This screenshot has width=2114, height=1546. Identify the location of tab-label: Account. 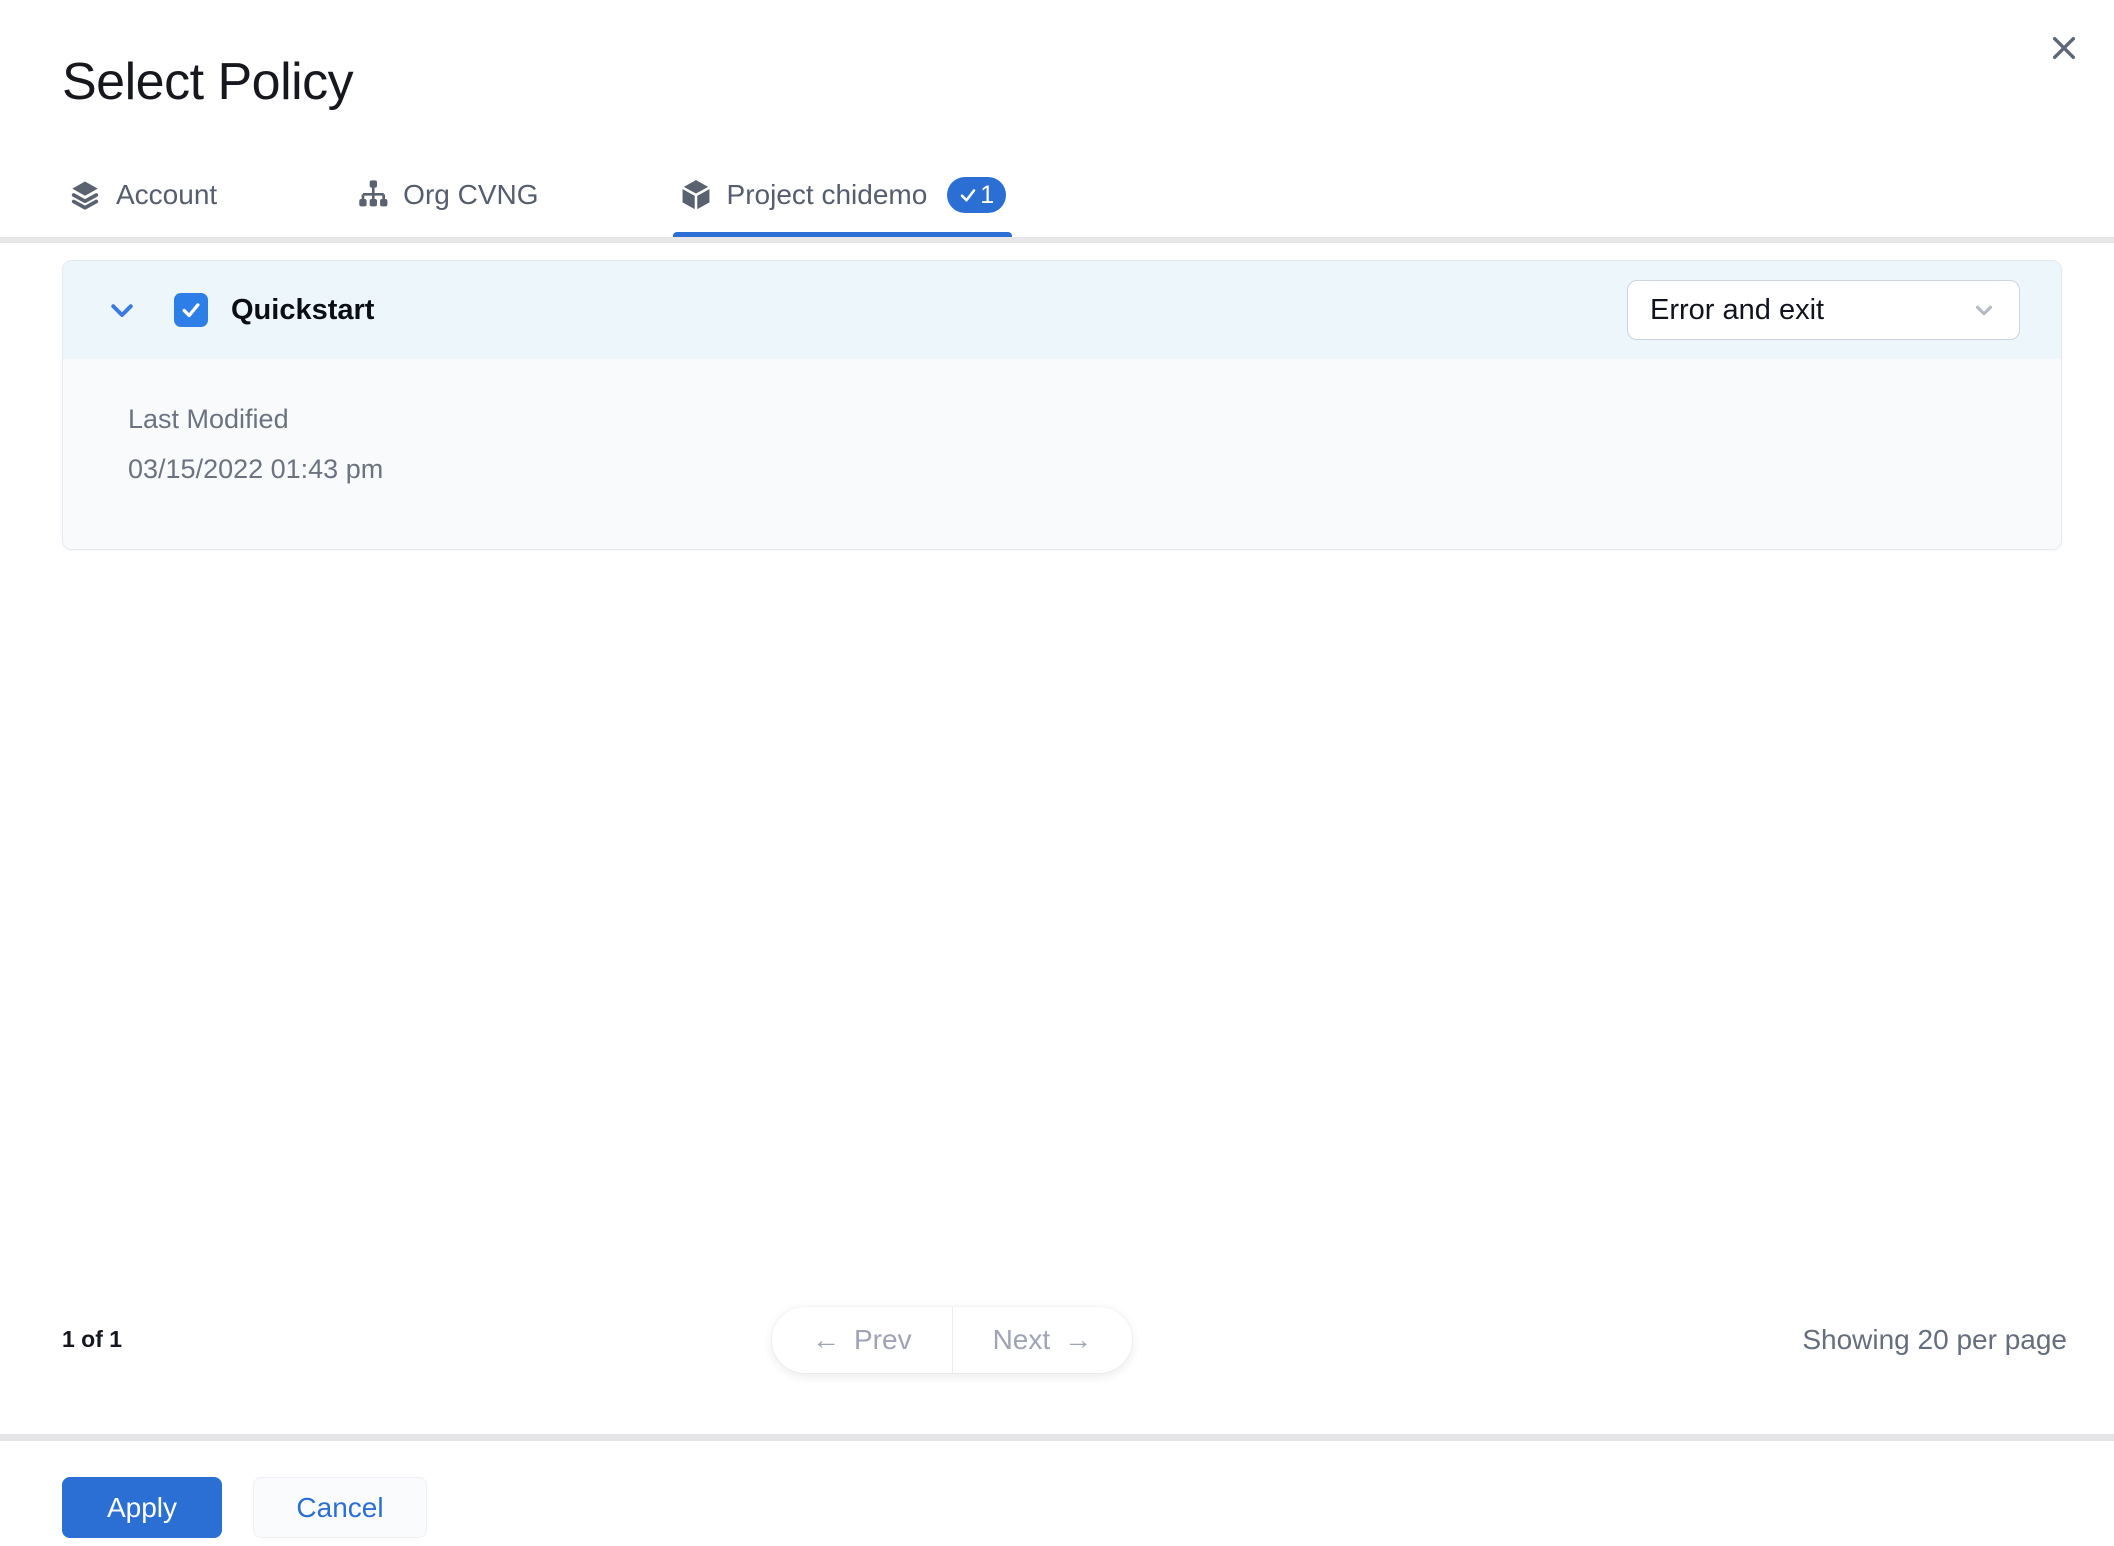
(167, 194).